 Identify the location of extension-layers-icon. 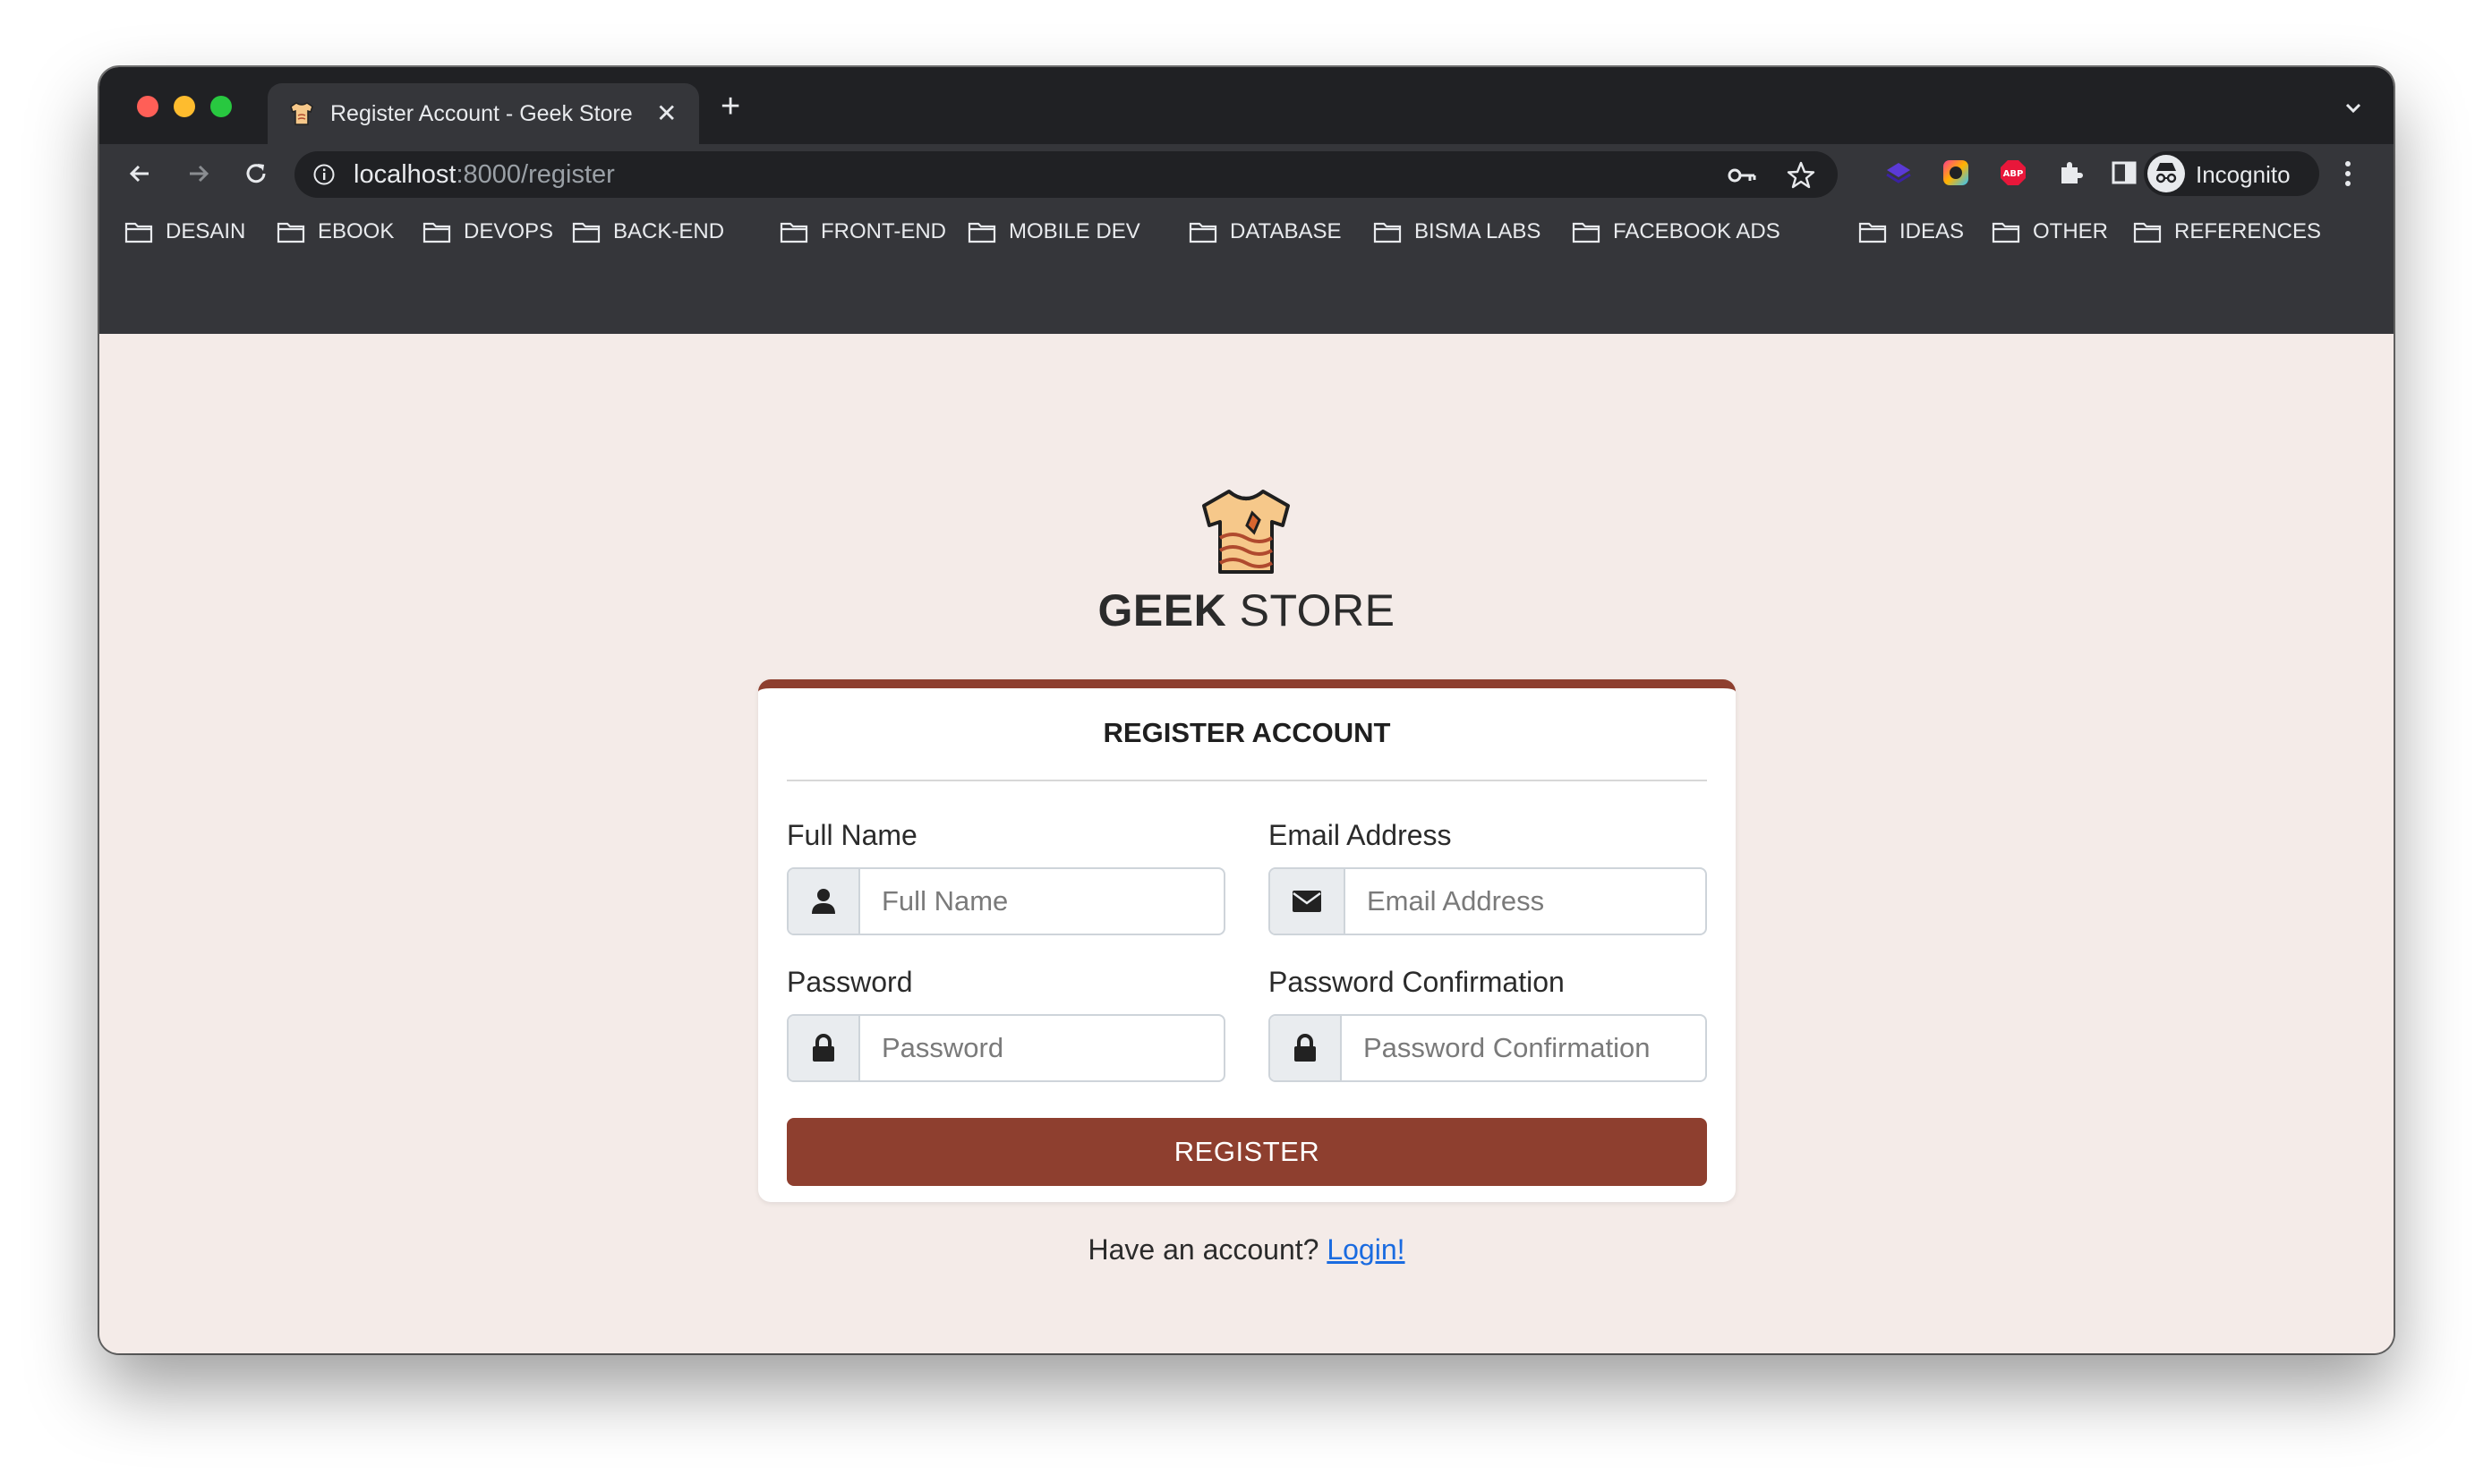
(1898, 173).